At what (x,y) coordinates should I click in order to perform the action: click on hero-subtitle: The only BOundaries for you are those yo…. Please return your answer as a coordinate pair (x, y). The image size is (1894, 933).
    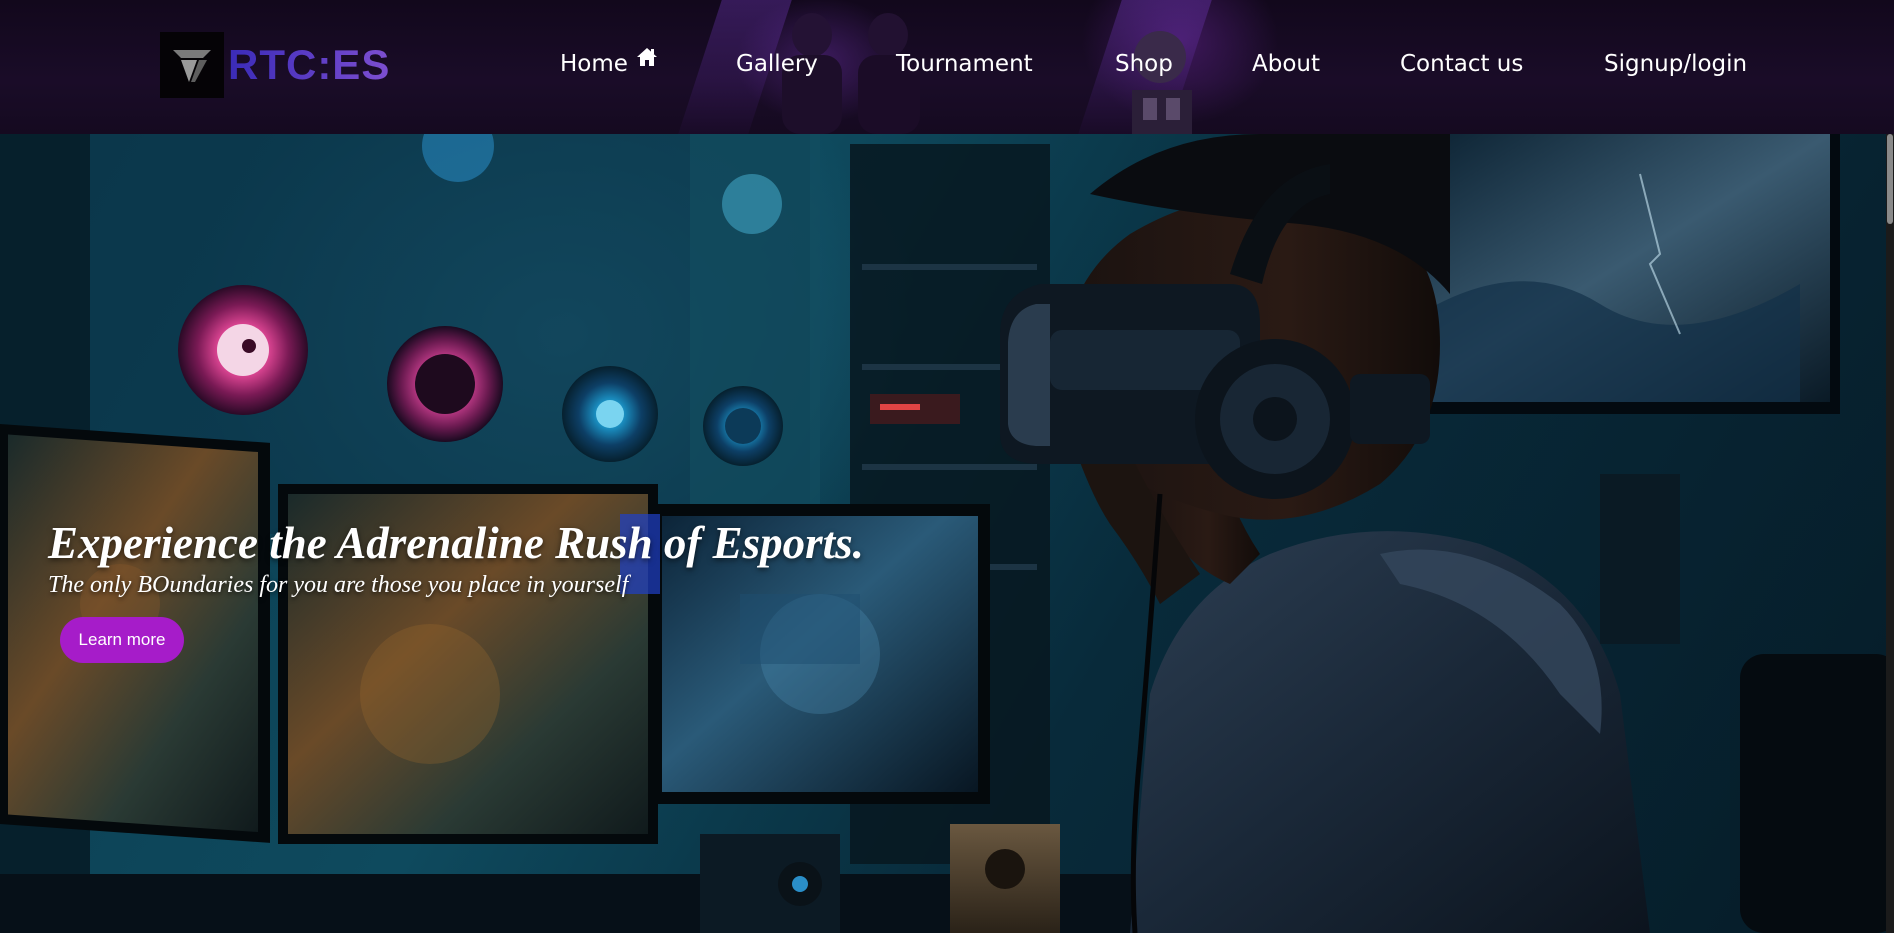
    Looking at the image, I should click on (338, 585).